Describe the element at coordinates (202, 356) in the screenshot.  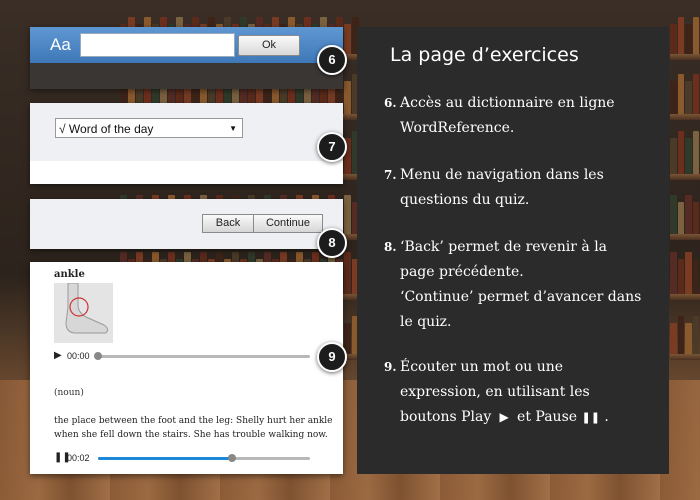
I see `player-1-seek-bar` at that location.